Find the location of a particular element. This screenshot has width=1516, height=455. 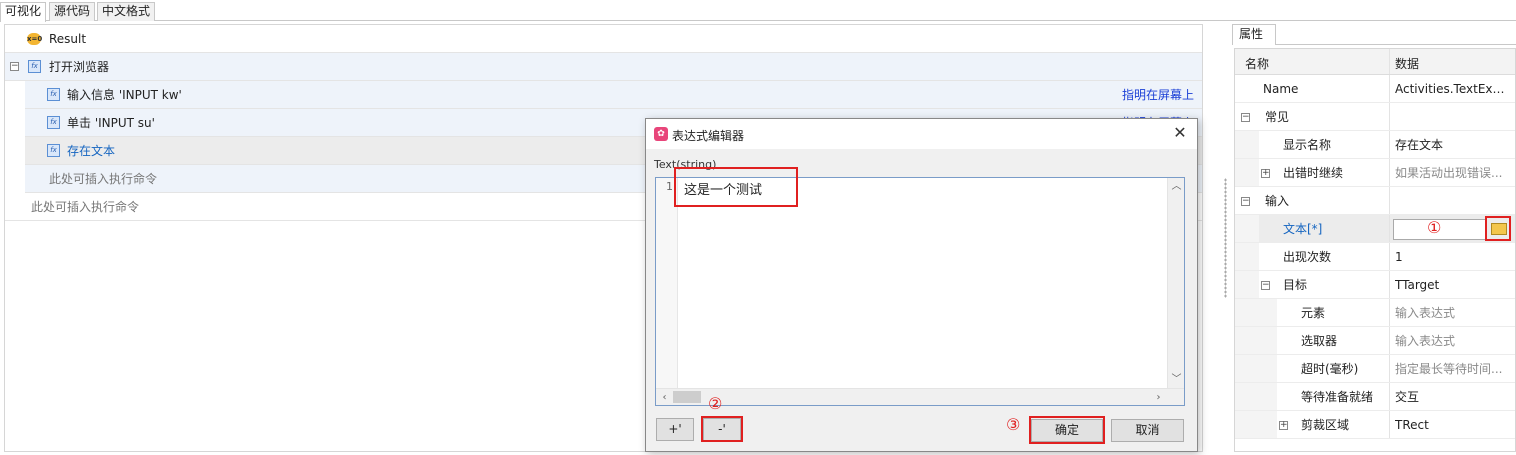

vertical-scrollbar: ︿ ﹀ is located at coordinates (1175, 283).